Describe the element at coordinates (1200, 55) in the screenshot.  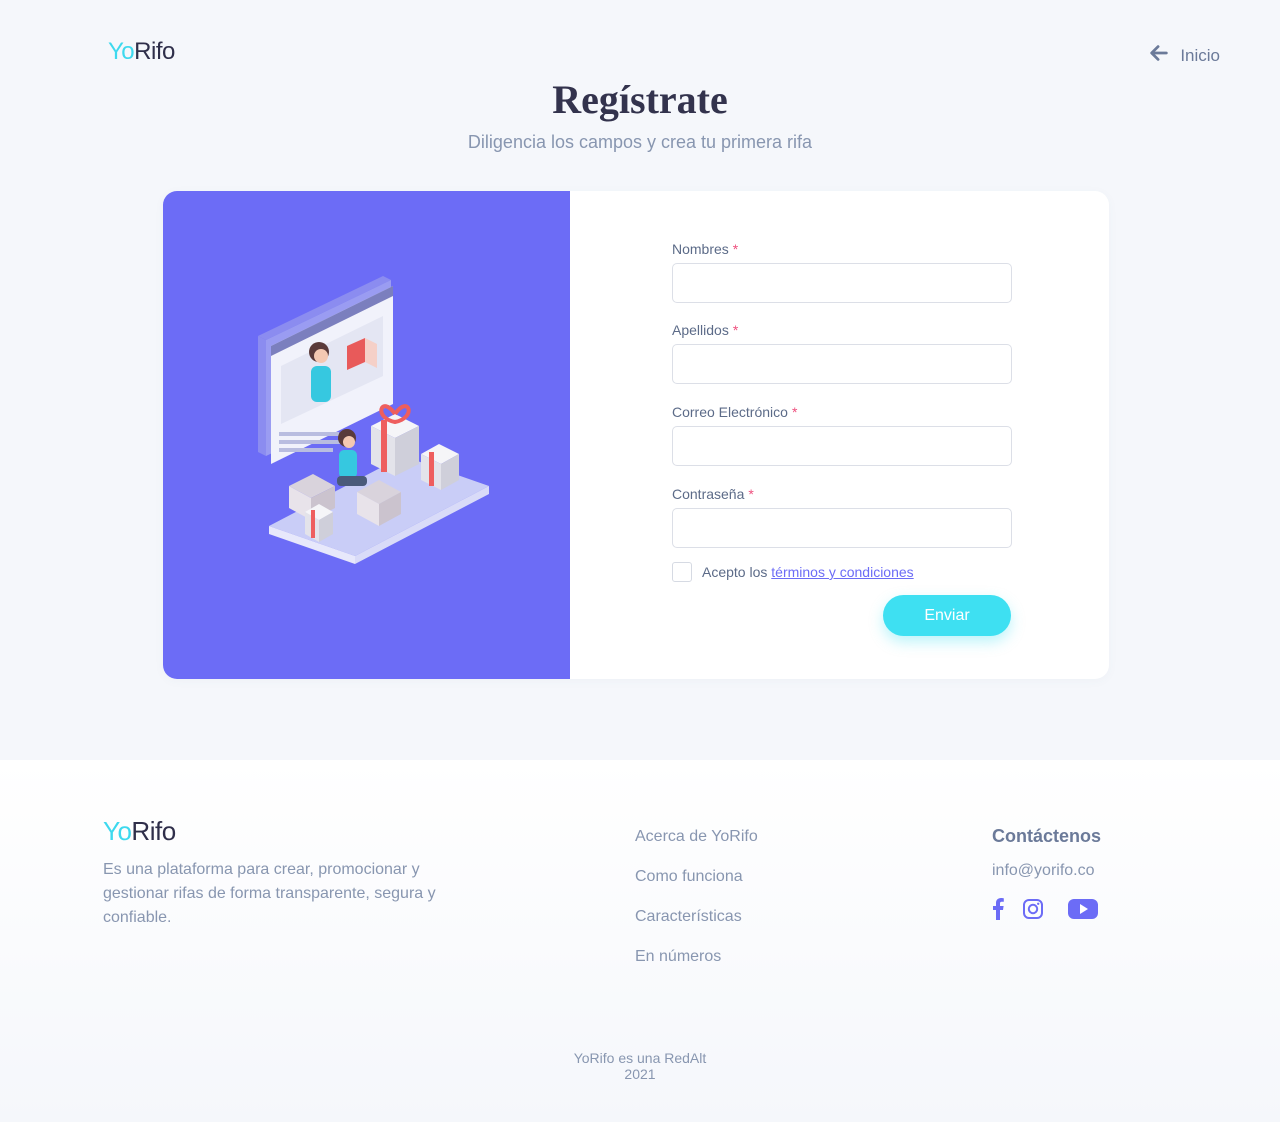
I see `back-home-label: Inicio` at that location.